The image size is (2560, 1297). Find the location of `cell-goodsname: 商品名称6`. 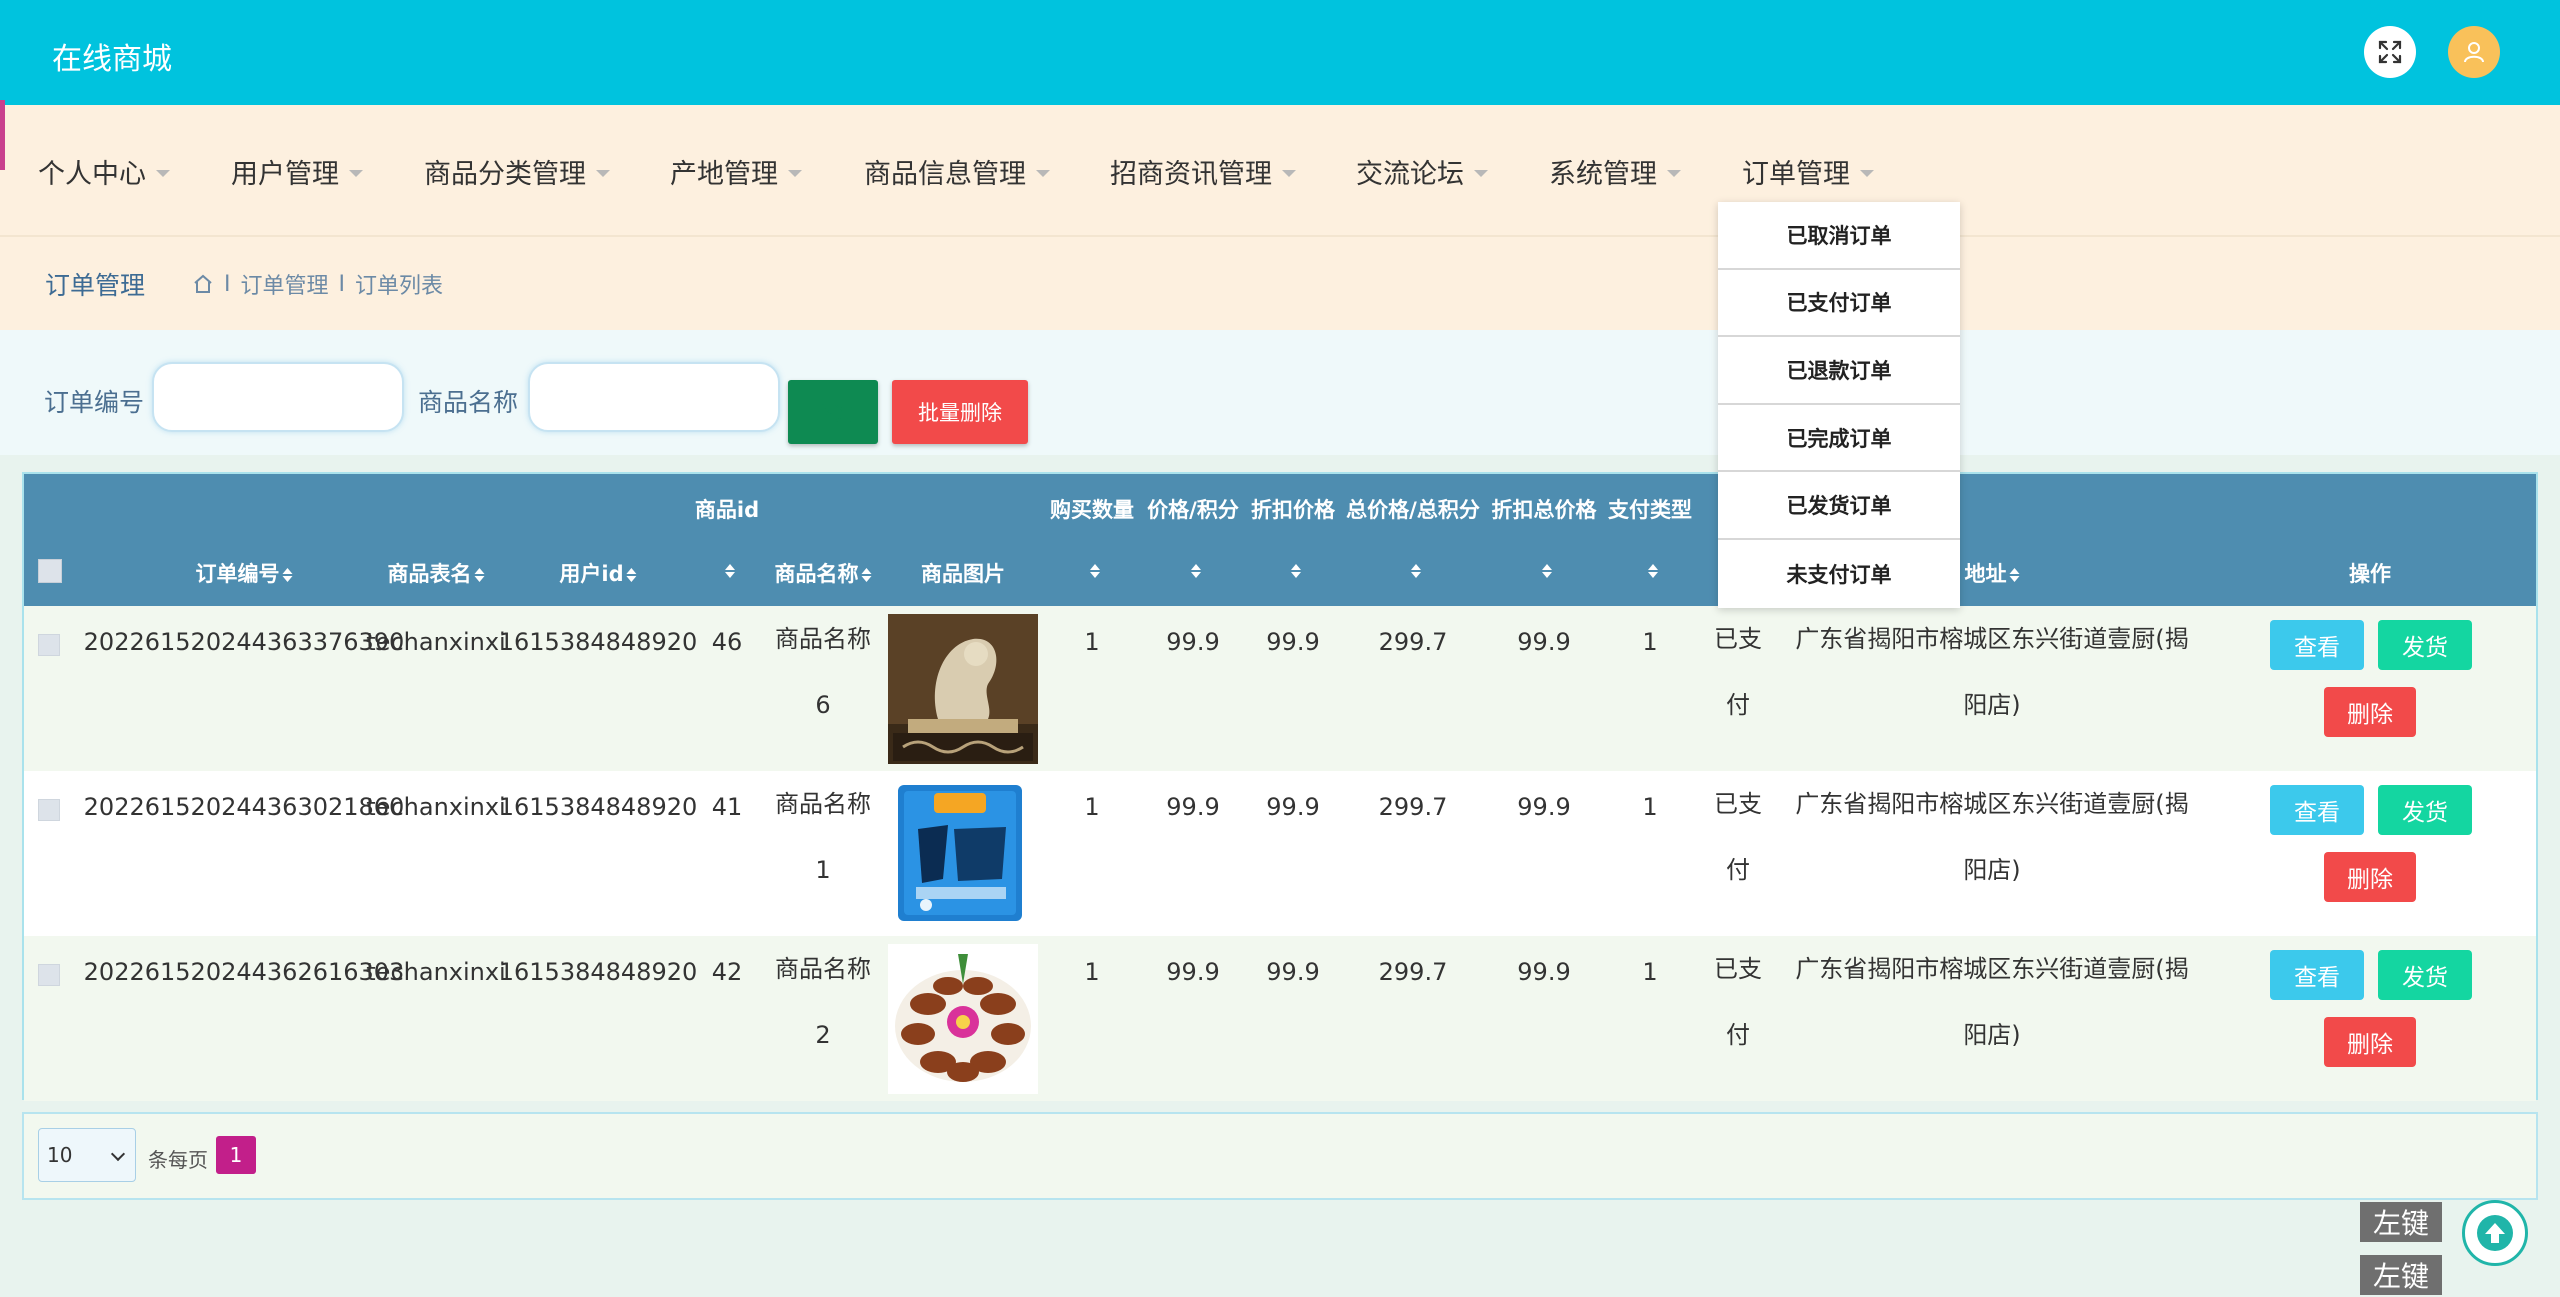

cell-goodsname: 商品名称6 is located at coordinates (823, 672).